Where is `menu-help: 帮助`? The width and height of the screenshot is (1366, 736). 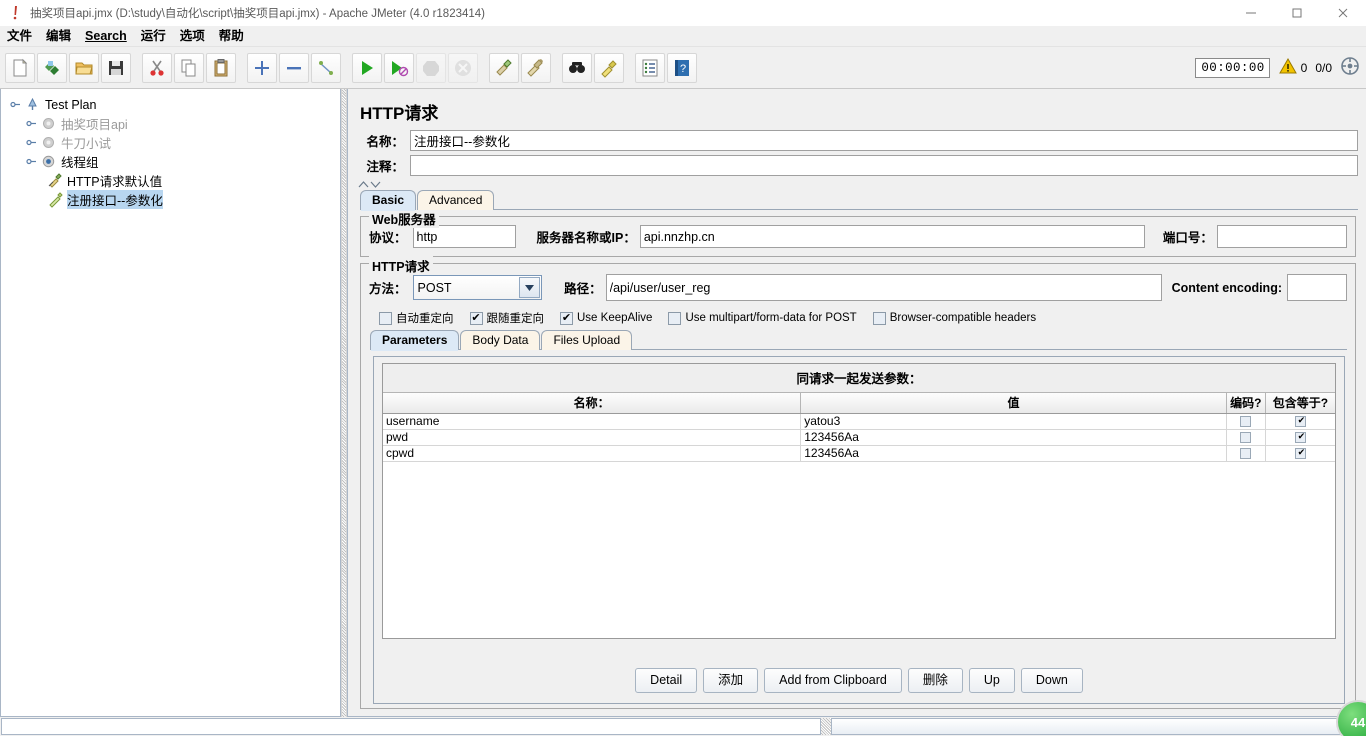 menu-help: 帮助 is located at coordinates (231, 36).